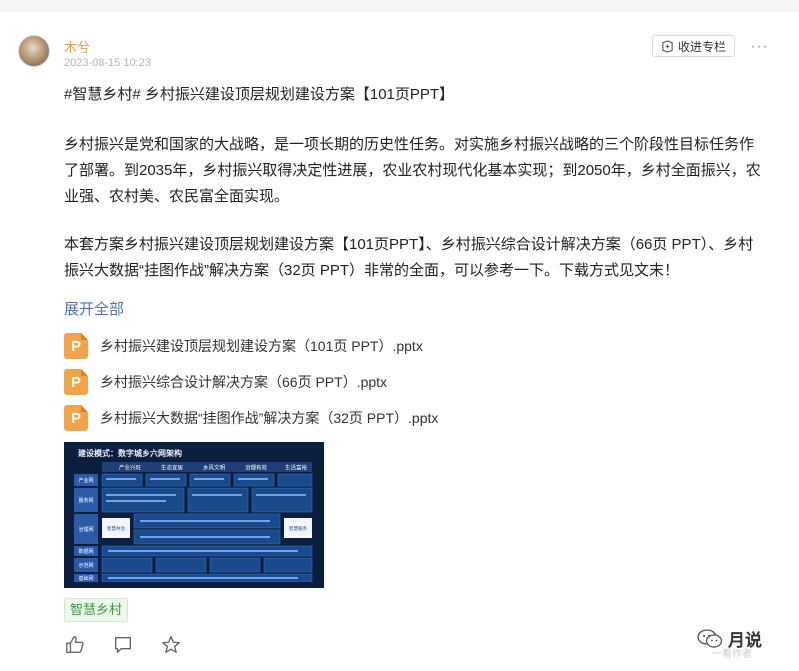 This screenshot has width=799, height=671. Describe the element at coordinates (244, 382) in the screenshot. I see `attachment-file-name: 乡村振兴综合设计解决方案（66页 PPT）.pptx` at that location.